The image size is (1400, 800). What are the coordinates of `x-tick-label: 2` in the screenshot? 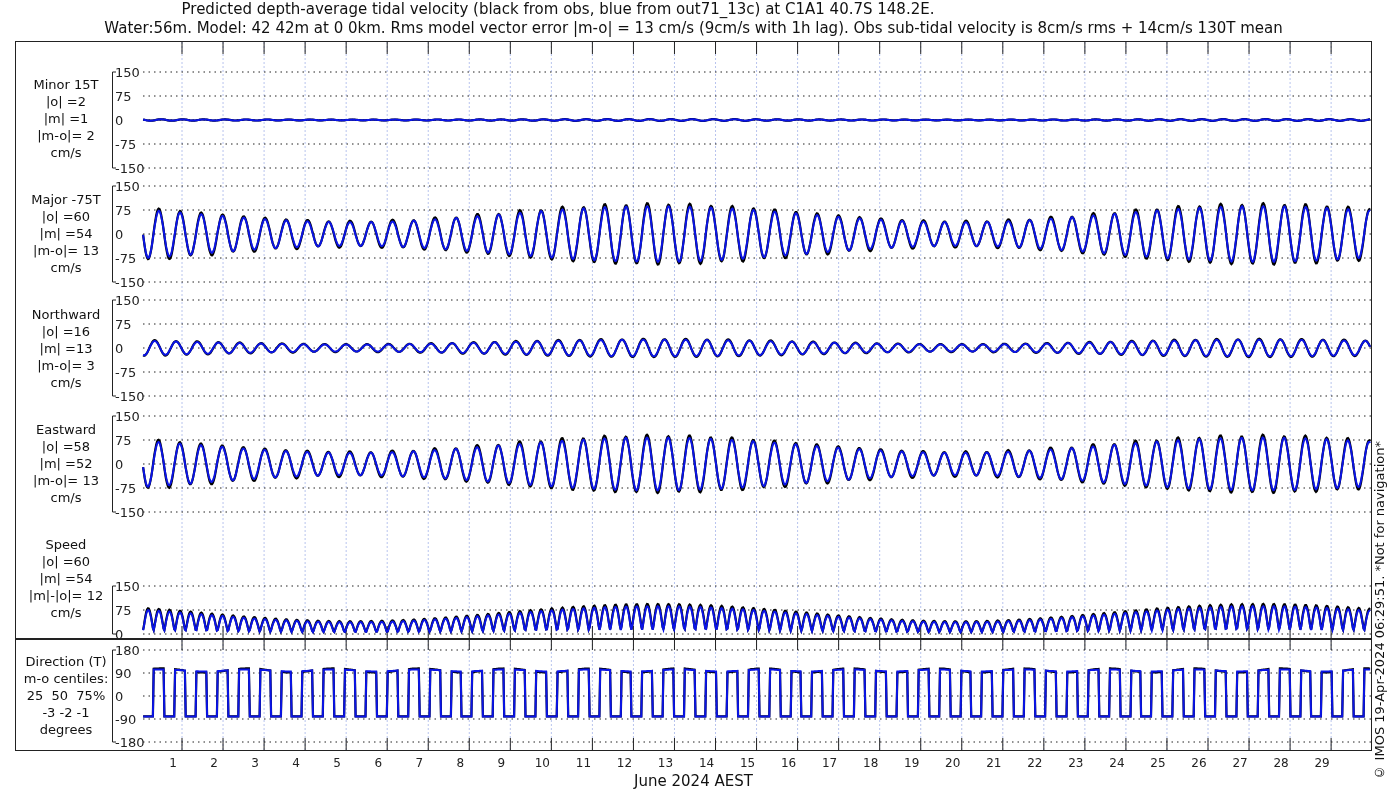 It's located at (214, 763).